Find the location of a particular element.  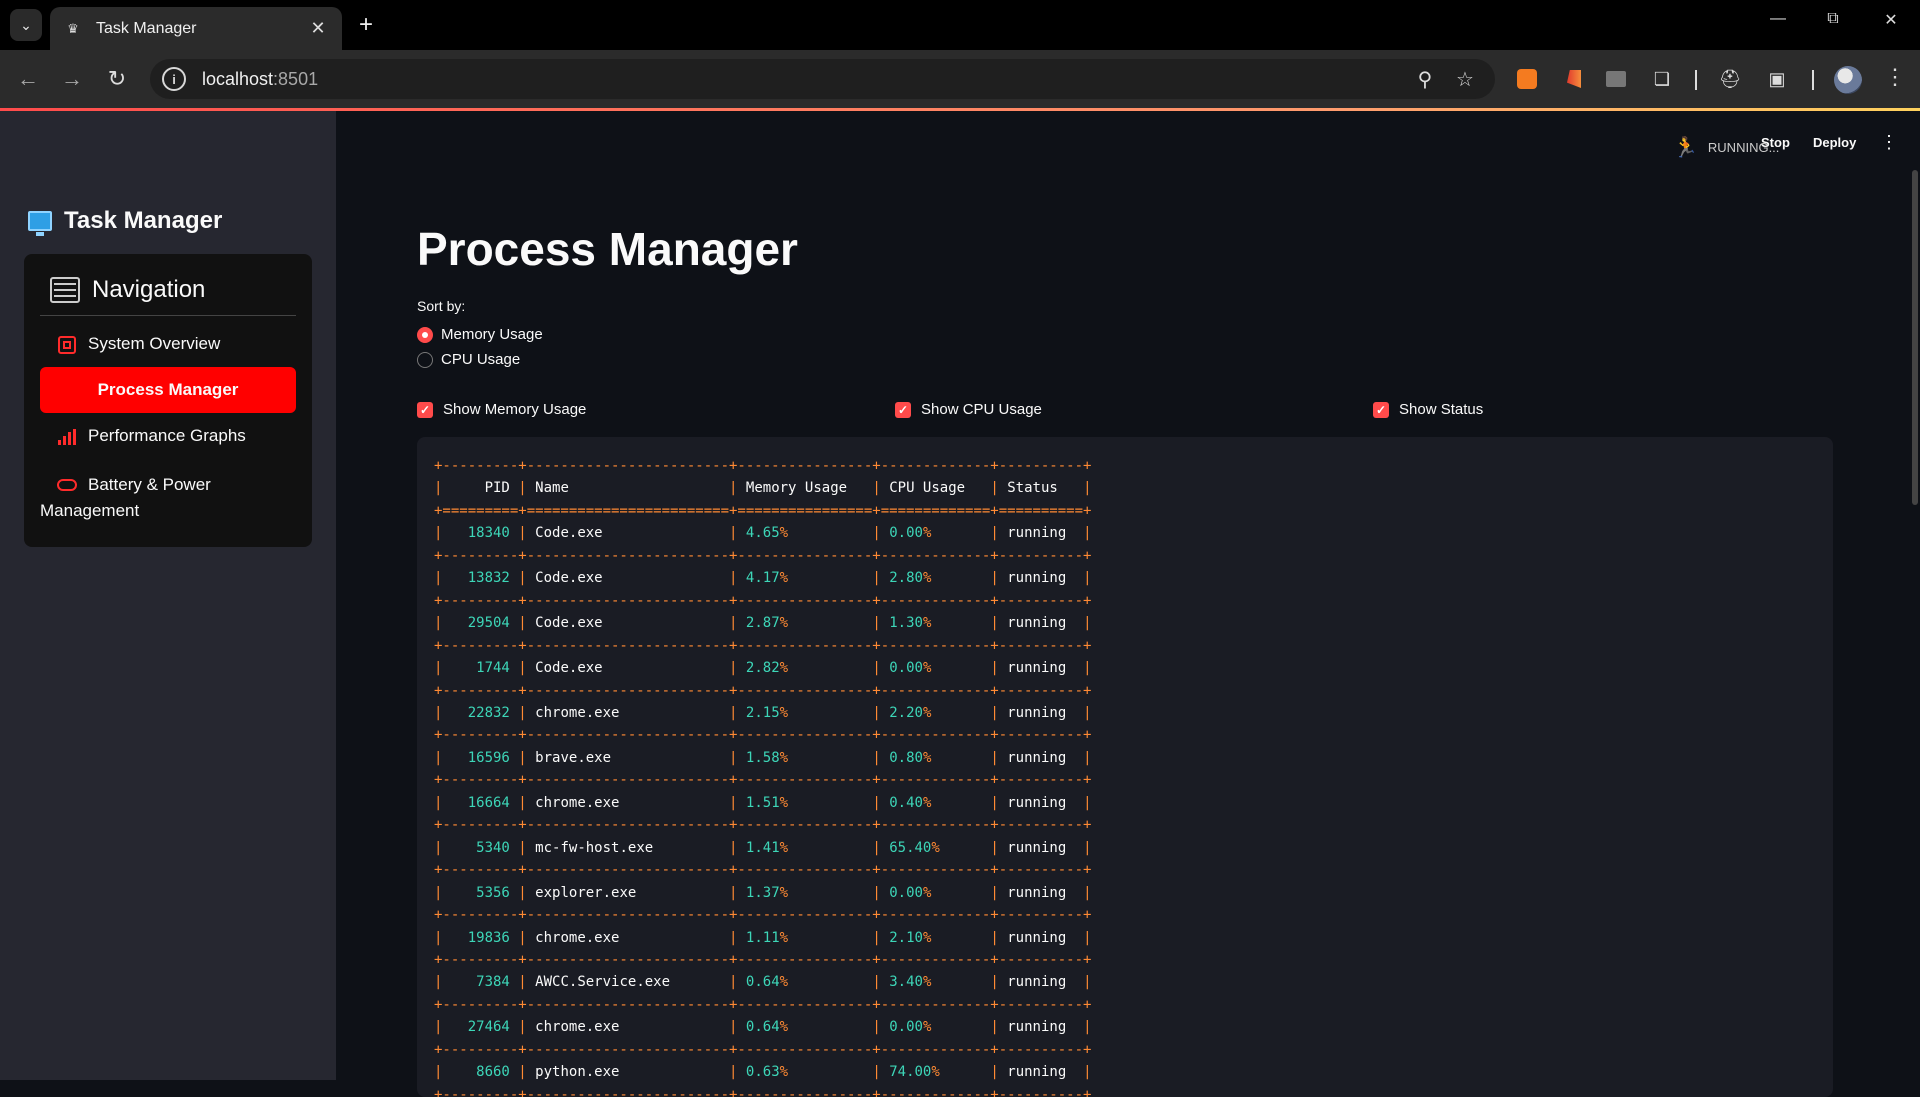

browser-tab-bar: ⌄ ♛ Task Manager ✕ + — ⧉ ✕ is located at coordinates (960, 25).